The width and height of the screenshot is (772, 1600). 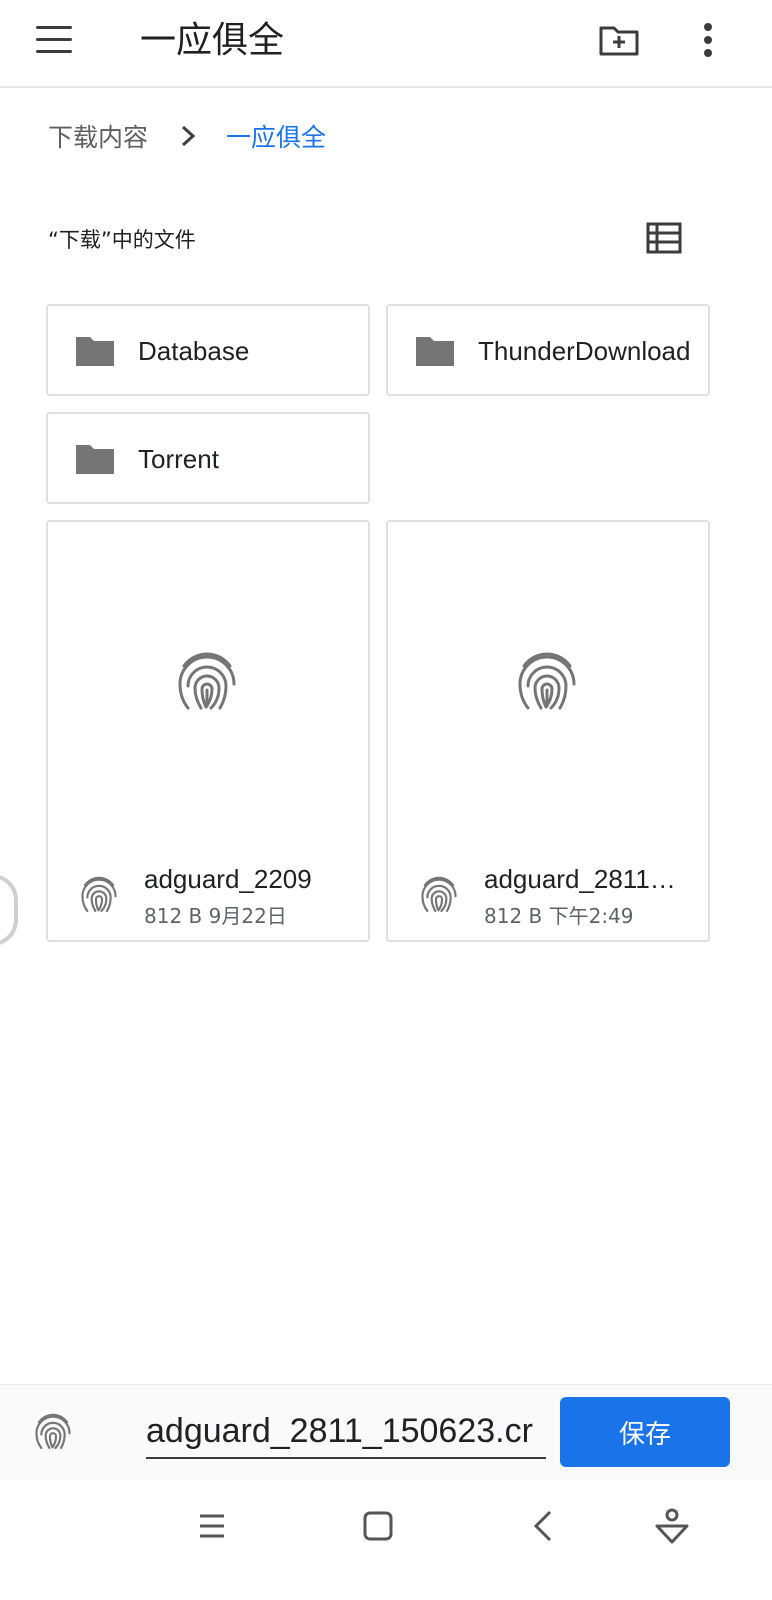 I want to click on breadcrumb-item-current: 一应俱全, so click(x=276, y=136).